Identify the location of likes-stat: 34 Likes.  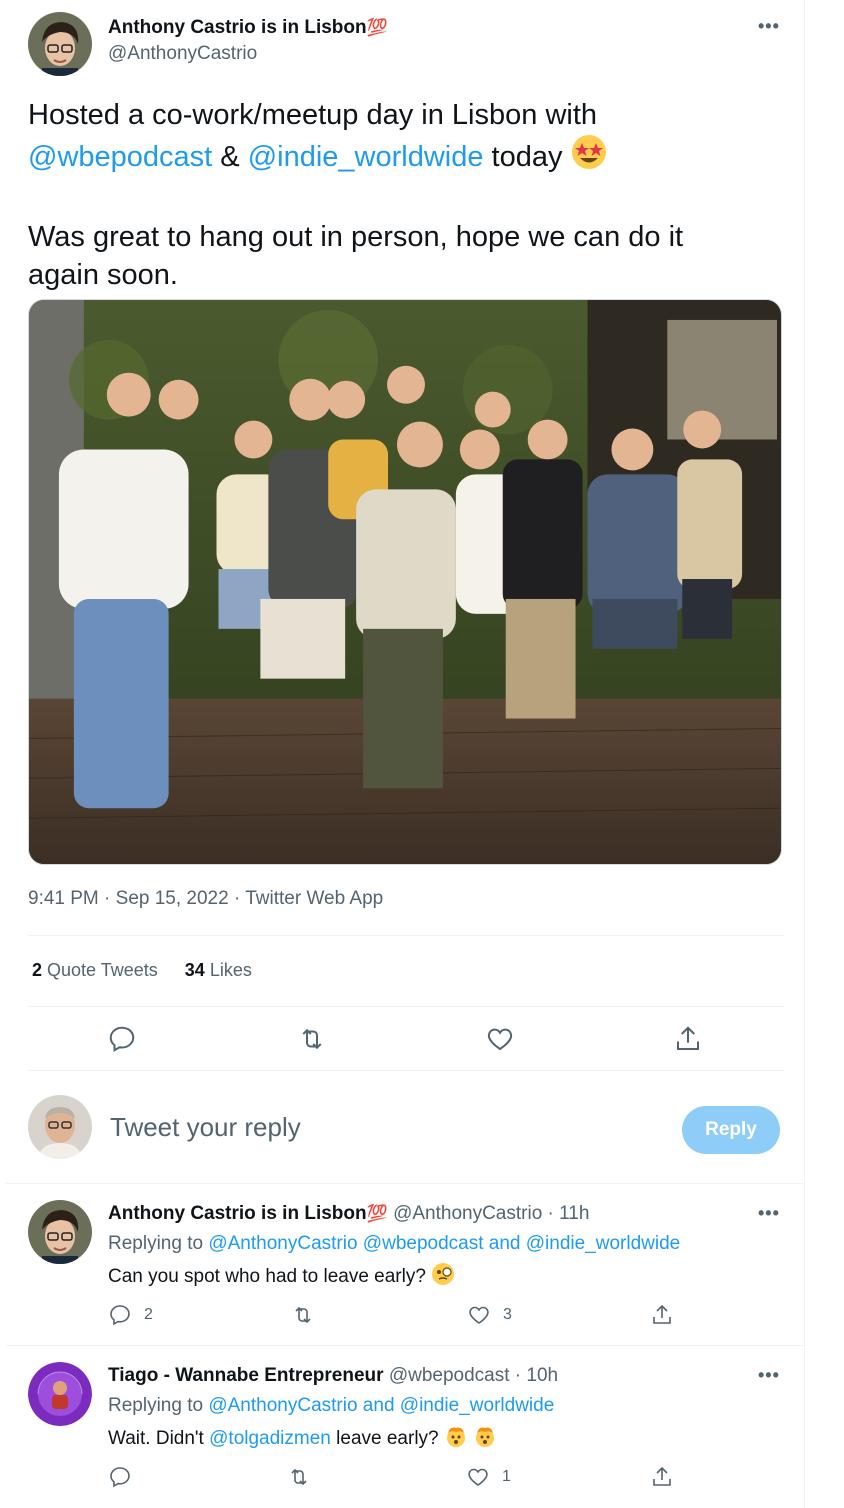
(218, 970).